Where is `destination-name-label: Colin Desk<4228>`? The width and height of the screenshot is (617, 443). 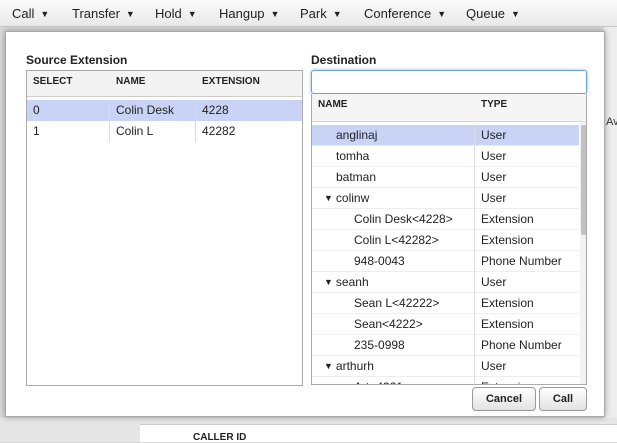
destination-name-label: Colin Desk<4228> is located at coordinates (403, 219).